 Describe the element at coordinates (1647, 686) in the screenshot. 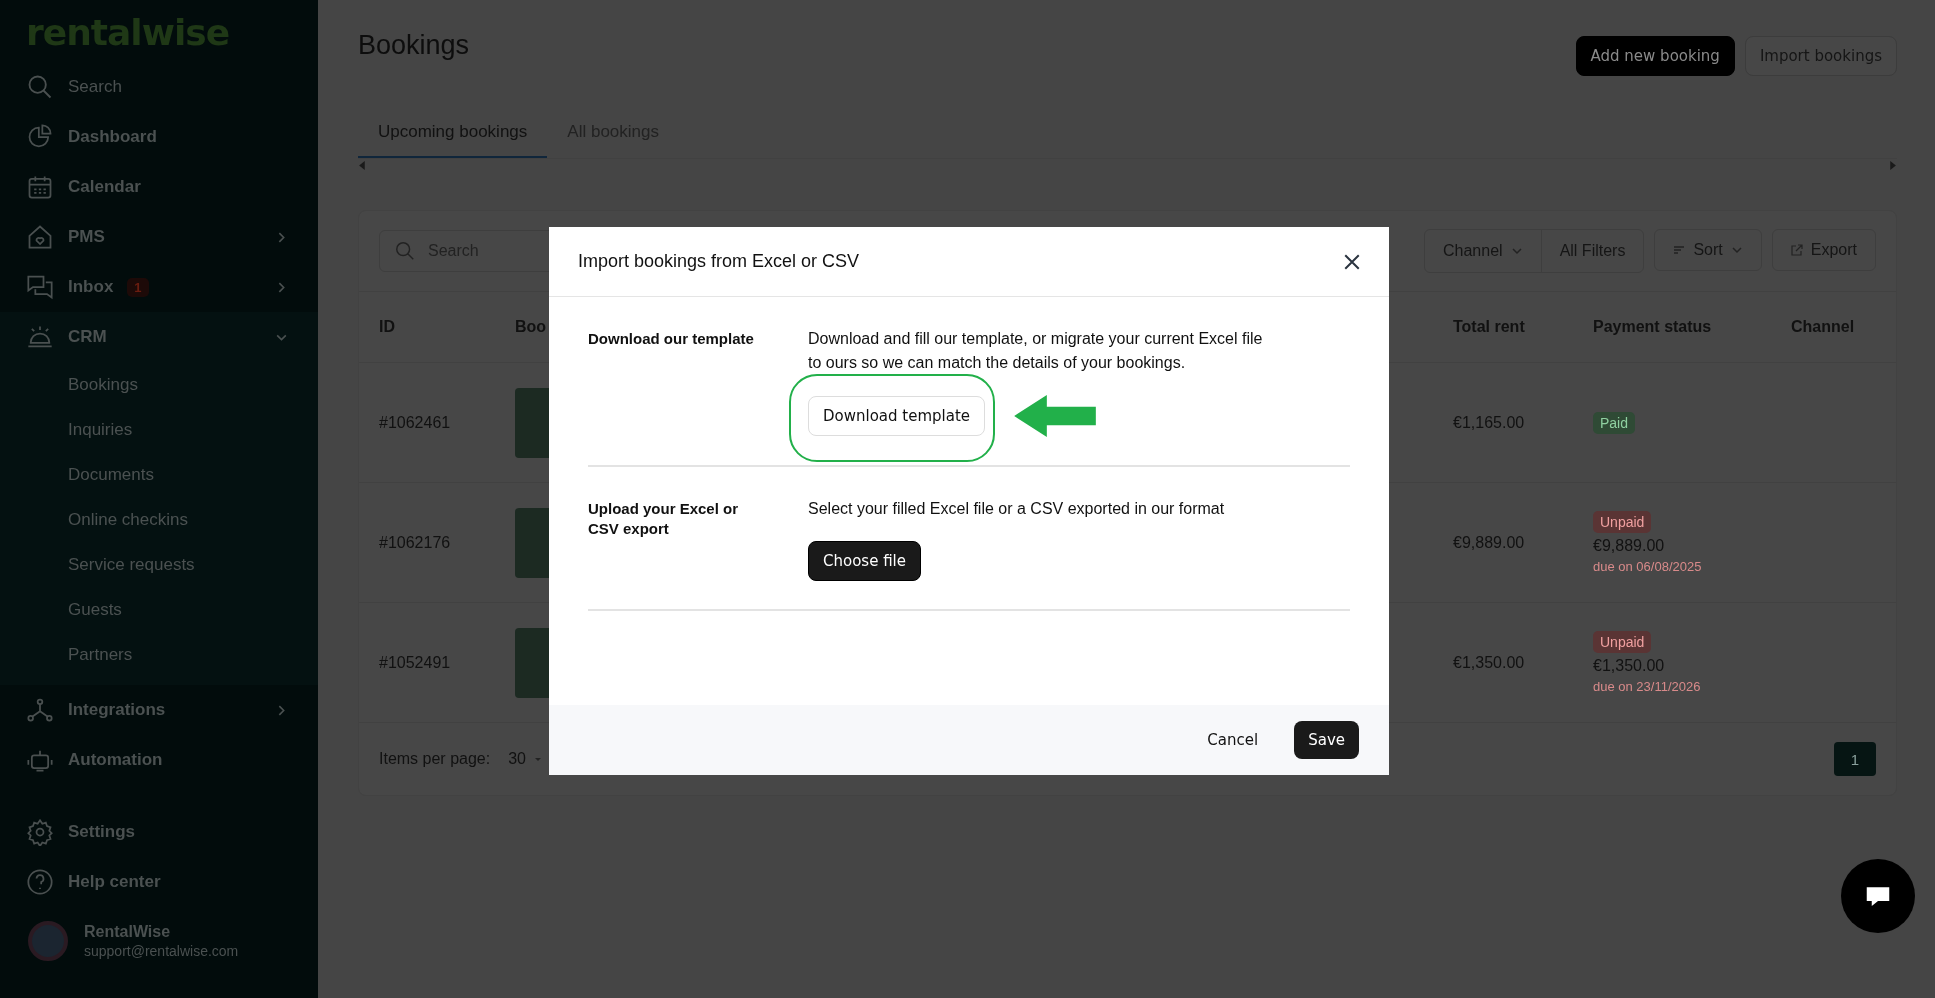

I see `due-date: due on 23/11/2026` at that location.